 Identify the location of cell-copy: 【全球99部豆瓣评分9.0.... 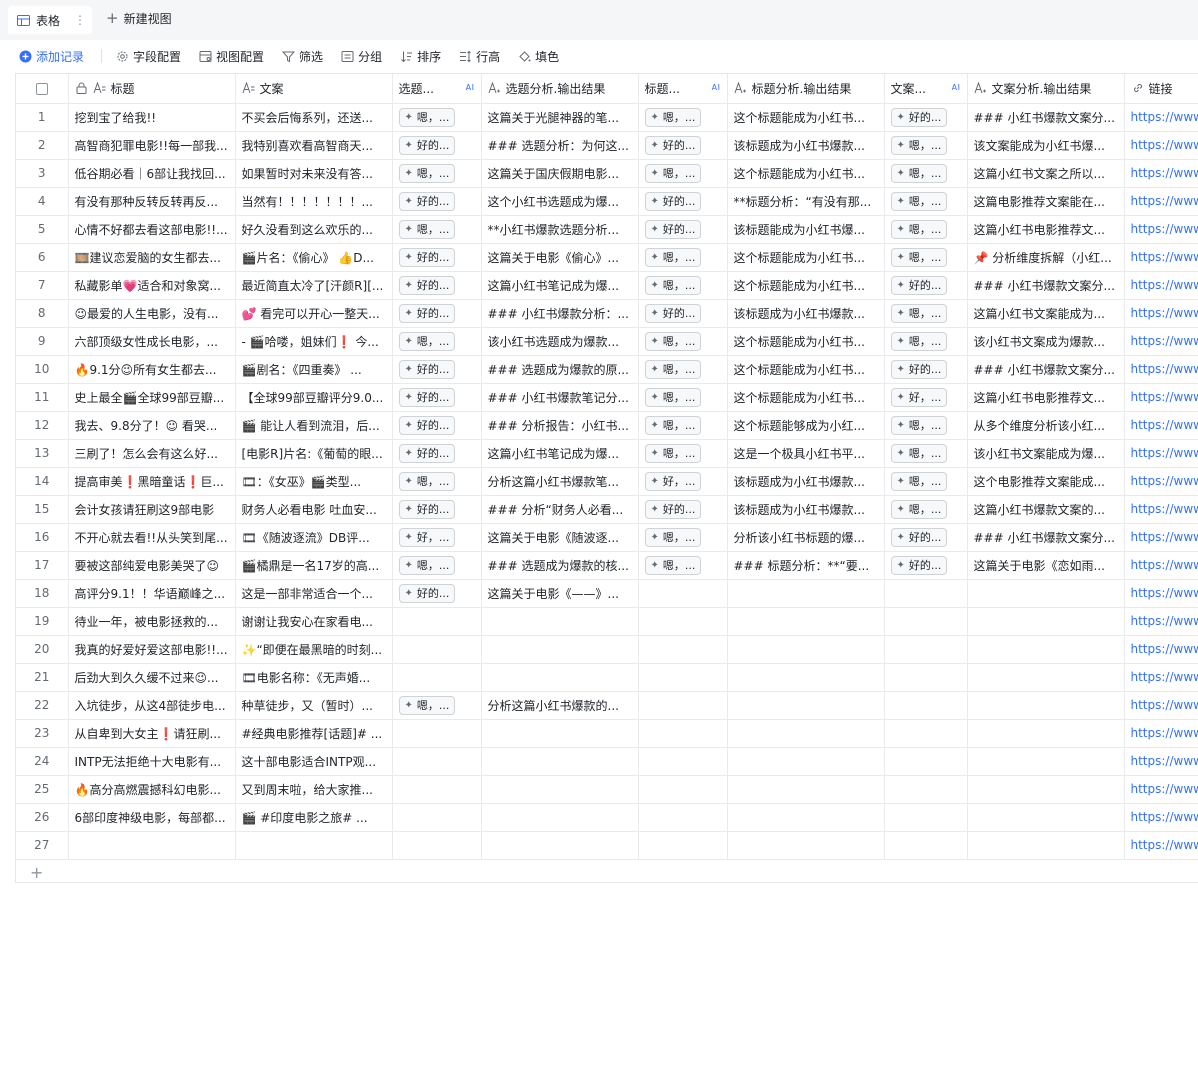
(314, 397).